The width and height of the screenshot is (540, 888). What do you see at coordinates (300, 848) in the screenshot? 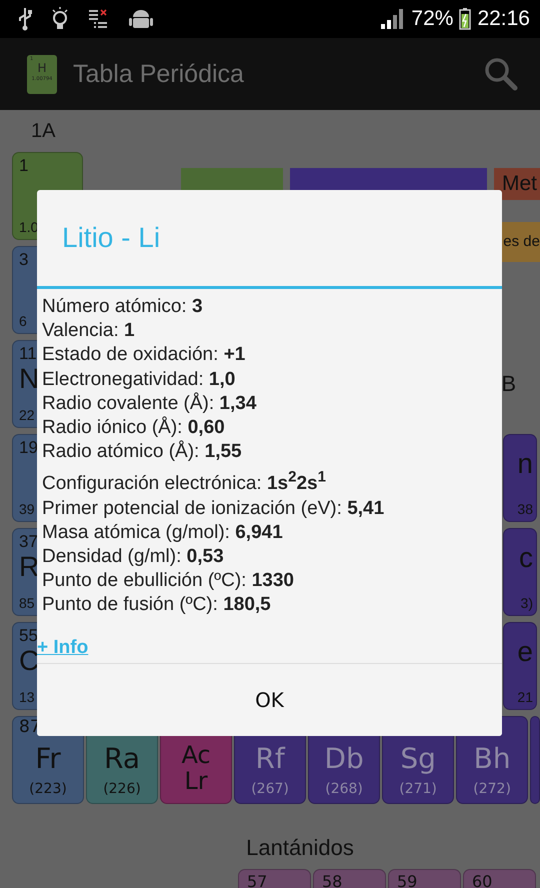
I see `section-title: Lantánidos` at bounding box center [300, 848].